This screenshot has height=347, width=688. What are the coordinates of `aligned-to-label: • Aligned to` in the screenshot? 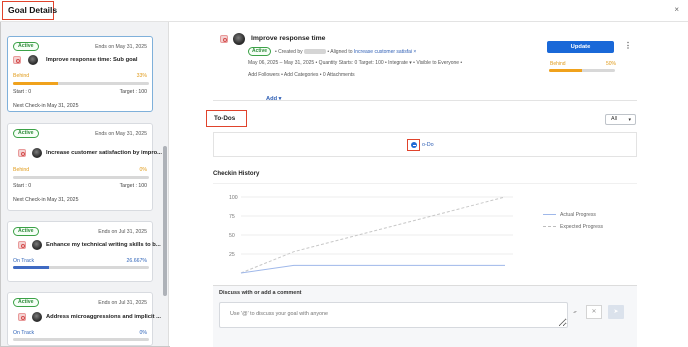 It's located at (340, 52).